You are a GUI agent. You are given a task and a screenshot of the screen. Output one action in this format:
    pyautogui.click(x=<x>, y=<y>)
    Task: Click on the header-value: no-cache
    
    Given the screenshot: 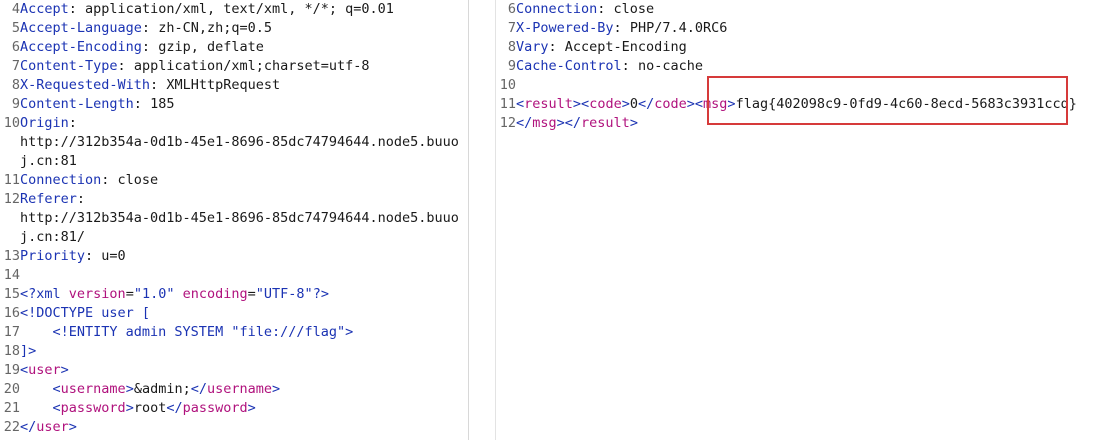 What is the action you would take?
    pyautogui.click(x=670, y=66)
    